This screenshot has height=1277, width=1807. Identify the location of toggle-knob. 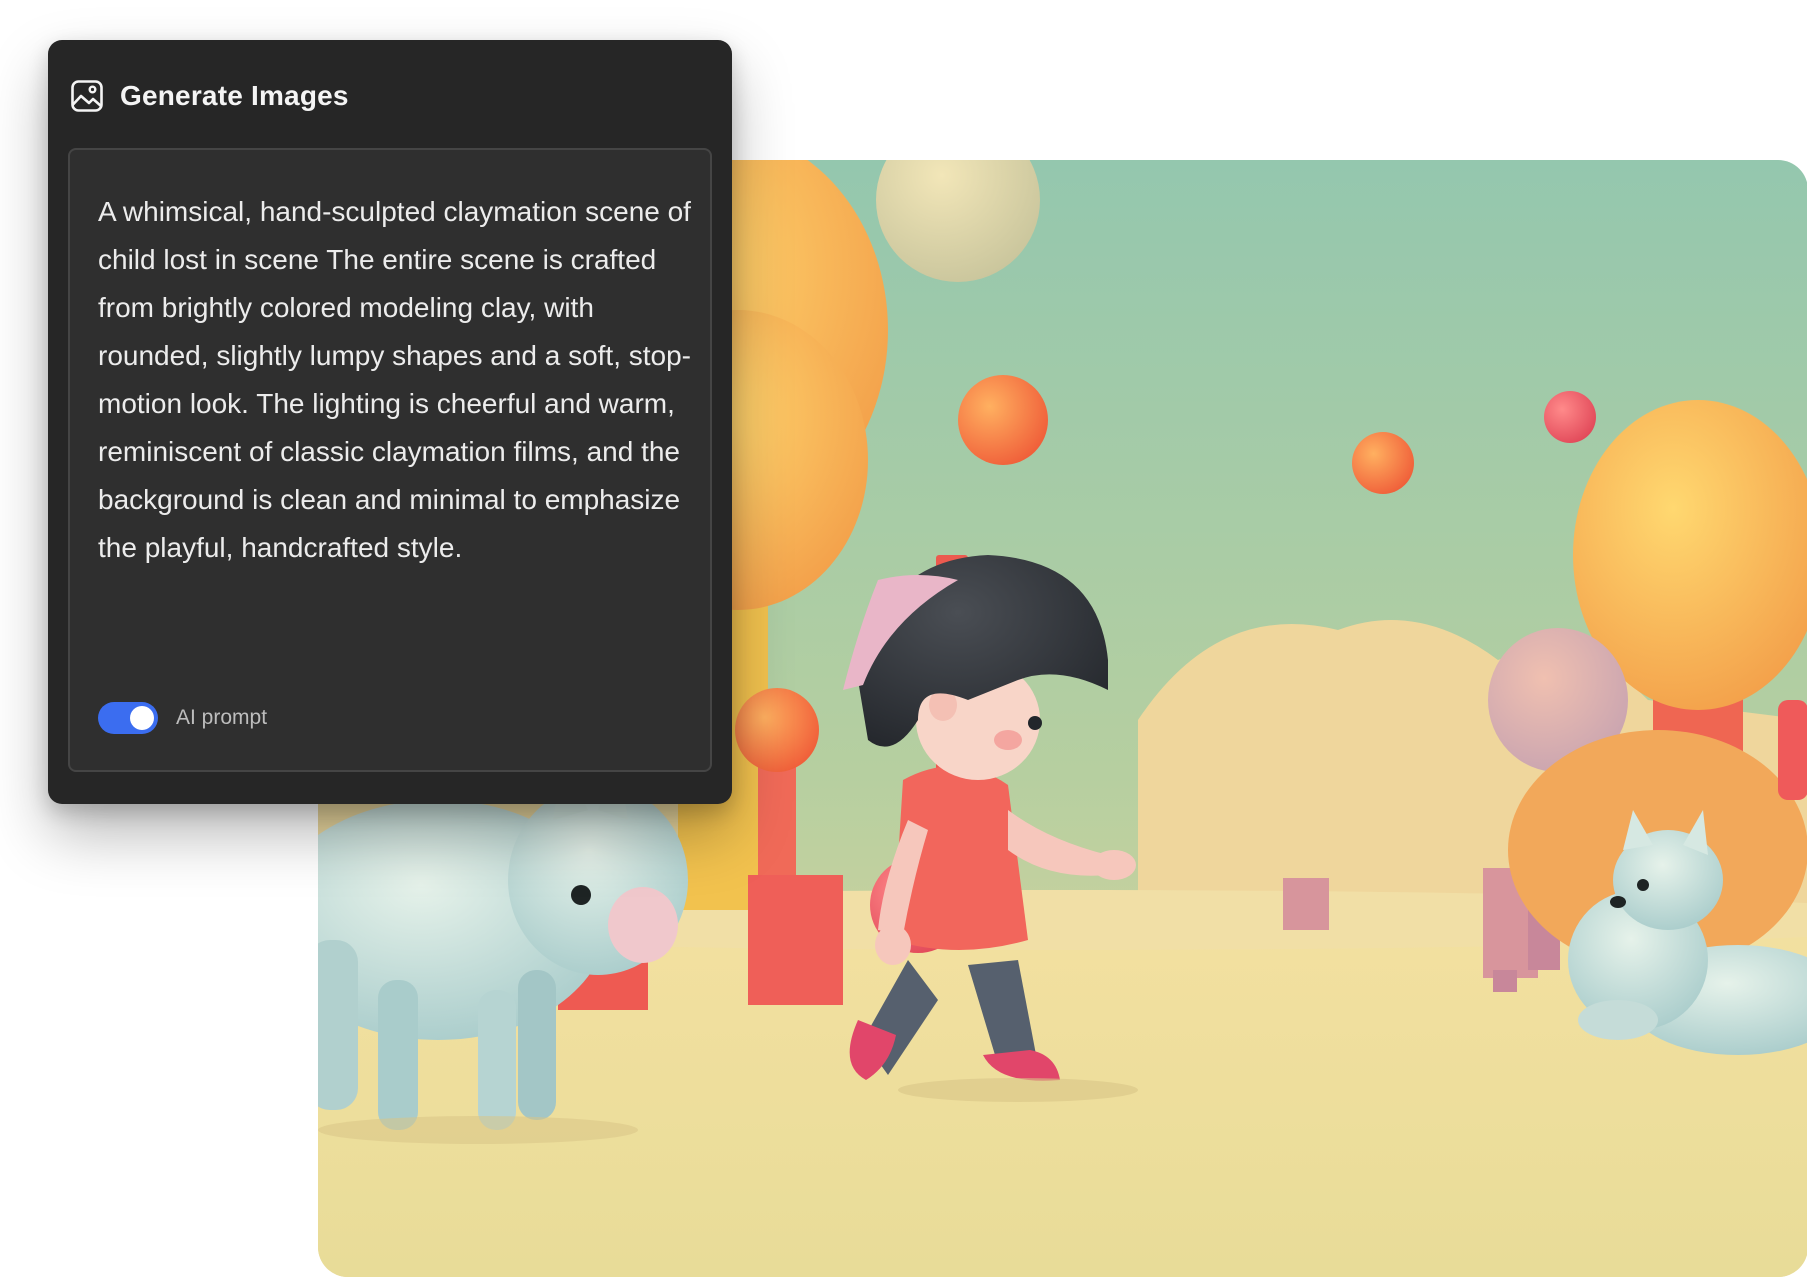
(142, 718).